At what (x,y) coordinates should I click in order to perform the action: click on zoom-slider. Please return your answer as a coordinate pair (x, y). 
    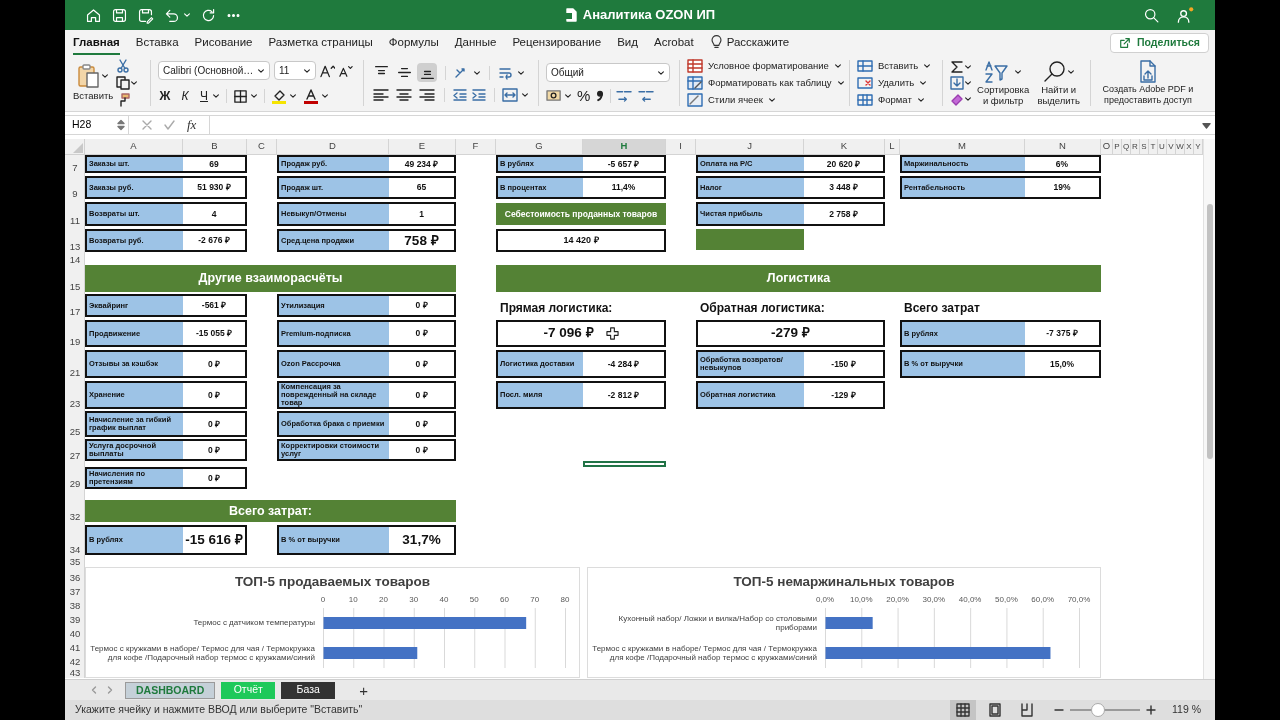
    Looking at the image, I should click on (1105, 710).